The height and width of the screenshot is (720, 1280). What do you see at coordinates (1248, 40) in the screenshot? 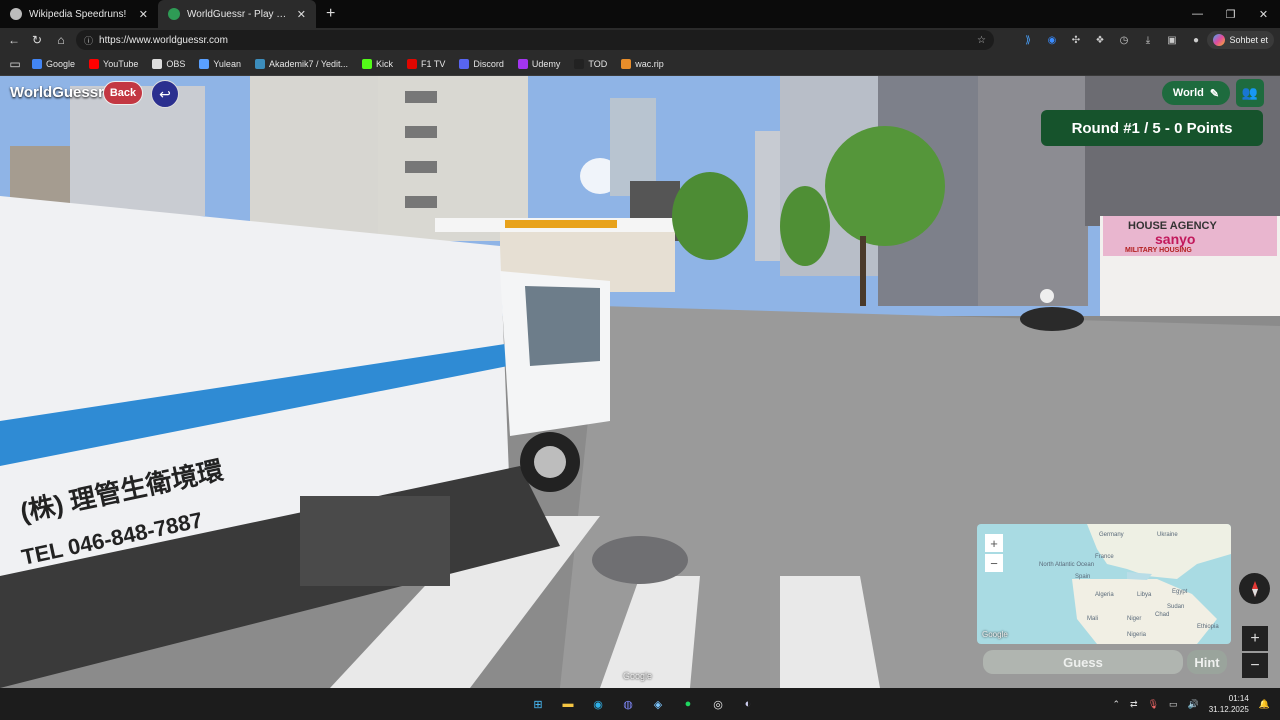
I see `copilot-label: Sohbet et` at bounding box center [1248, 40].